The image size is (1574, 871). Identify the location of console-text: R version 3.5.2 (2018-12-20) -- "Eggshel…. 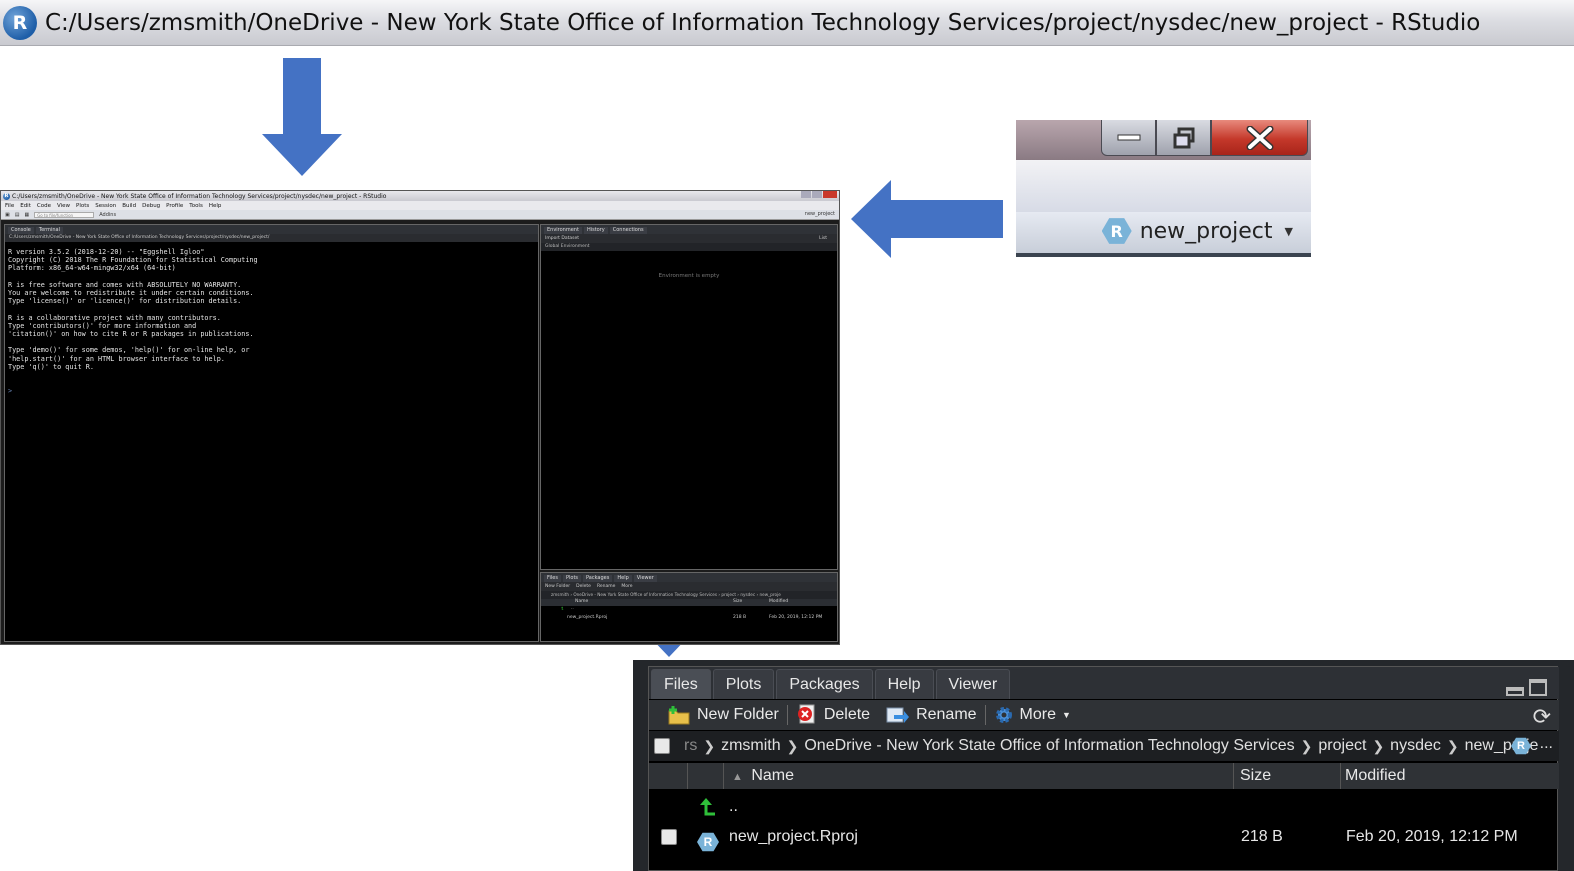
(133, 309).